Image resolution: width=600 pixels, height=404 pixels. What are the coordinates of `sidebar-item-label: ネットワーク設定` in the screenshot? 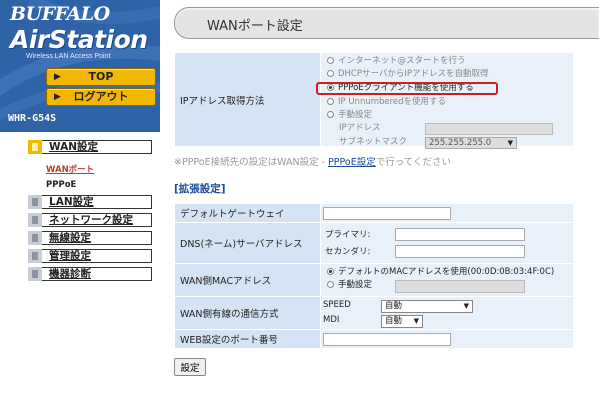 It's located at (91, 220).